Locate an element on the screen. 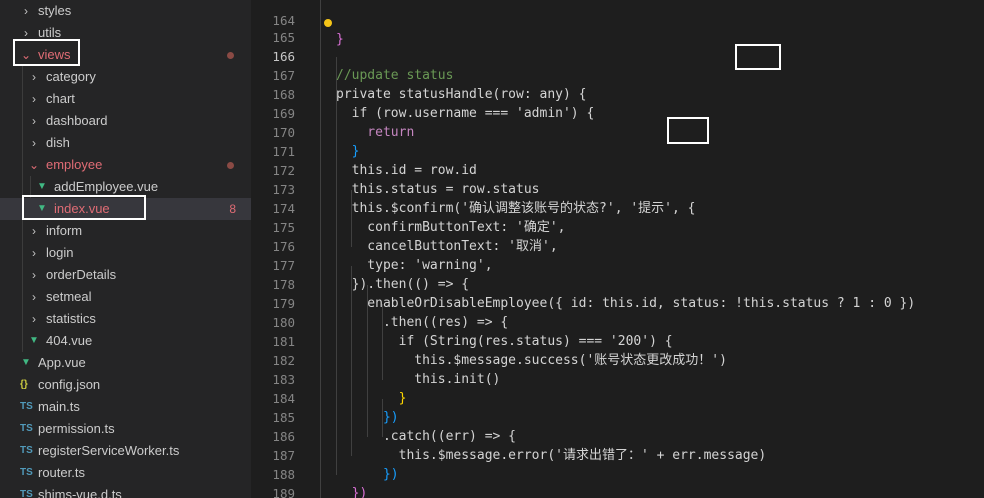 The width and height of the screenshot is (984, 498). code-line-180: 180 if (String(res.status) === '200') { is located at coordinates (617, 321).